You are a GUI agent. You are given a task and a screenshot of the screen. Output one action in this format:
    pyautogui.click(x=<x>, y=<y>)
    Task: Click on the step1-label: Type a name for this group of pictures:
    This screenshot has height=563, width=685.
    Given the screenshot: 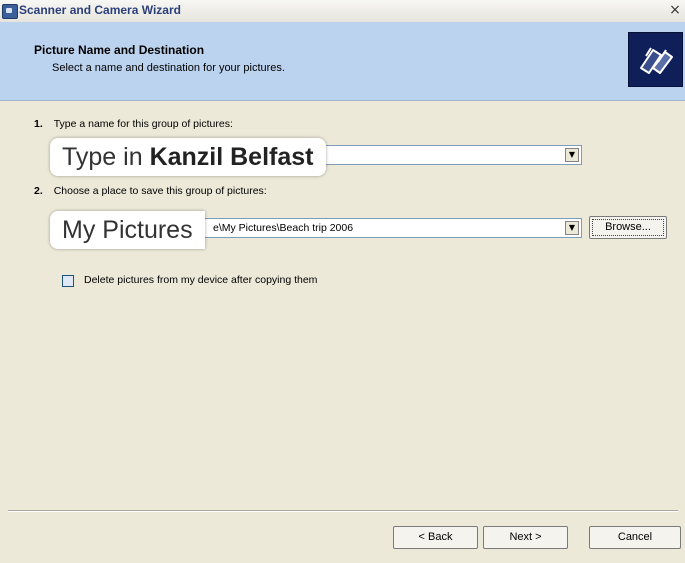 What is the action you would take?
    pyautogui.click(x=143, y=124)
    